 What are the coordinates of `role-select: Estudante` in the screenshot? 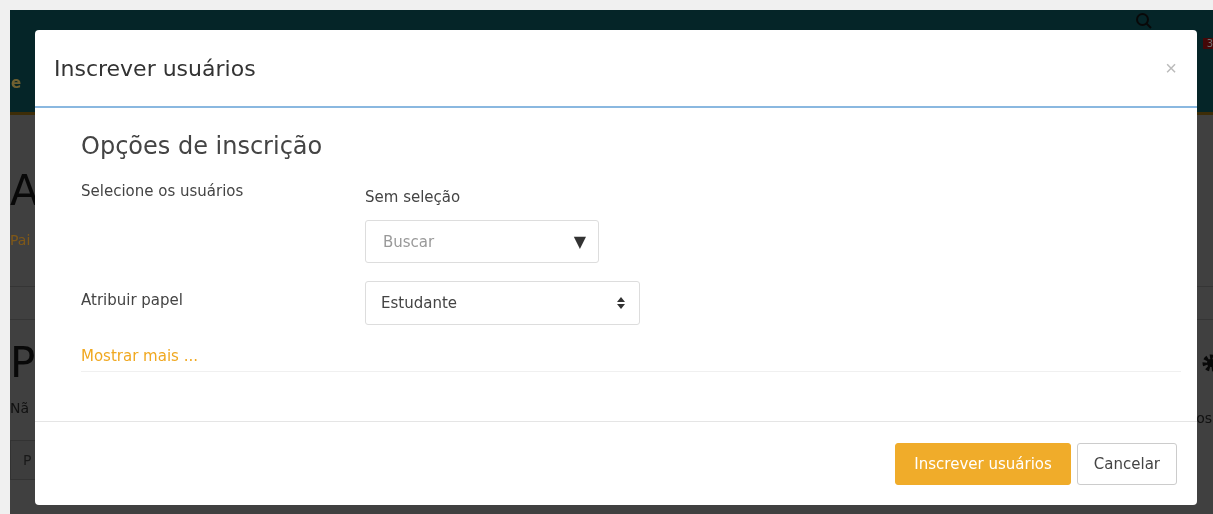 It's located at (502, 303).